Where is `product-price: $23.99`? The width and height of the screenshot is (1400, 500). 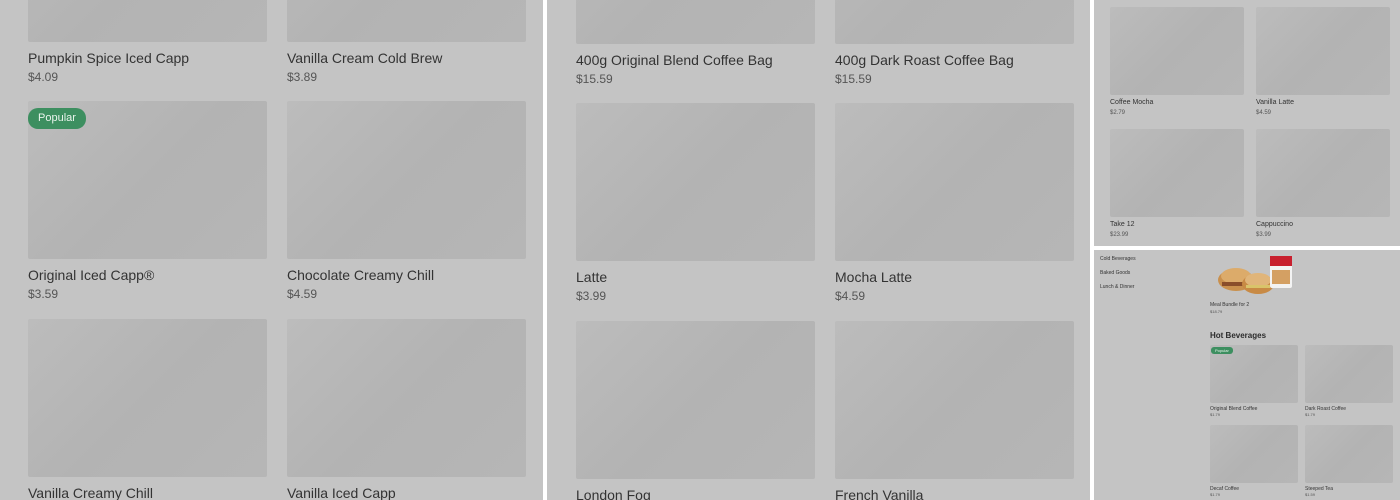
product-price: $23.99 is located at coordinates (1119, 235).